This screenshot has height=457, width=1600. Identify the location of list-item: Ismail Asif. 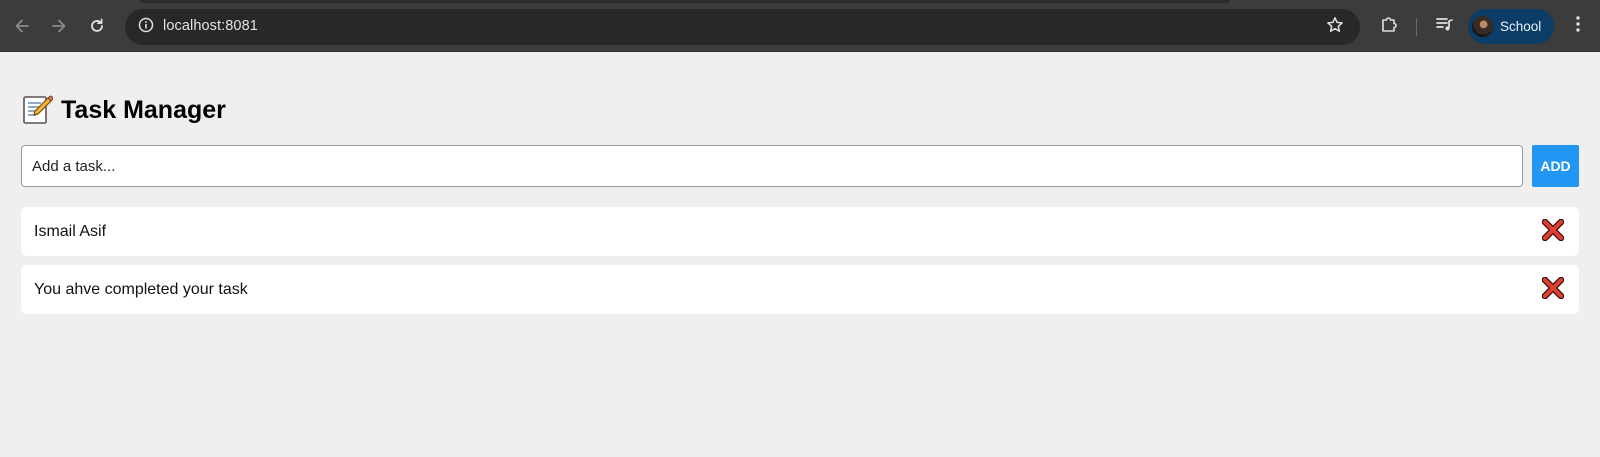
(800, 231).